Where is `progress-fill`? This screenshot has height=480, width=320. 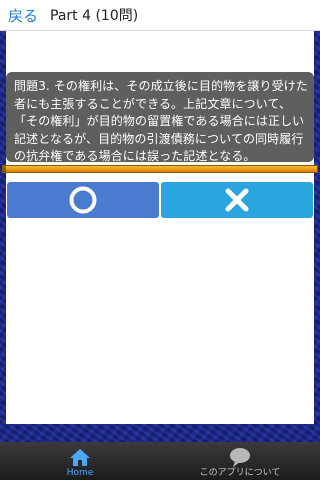 progress-fill is located at coordinates (5, 169).